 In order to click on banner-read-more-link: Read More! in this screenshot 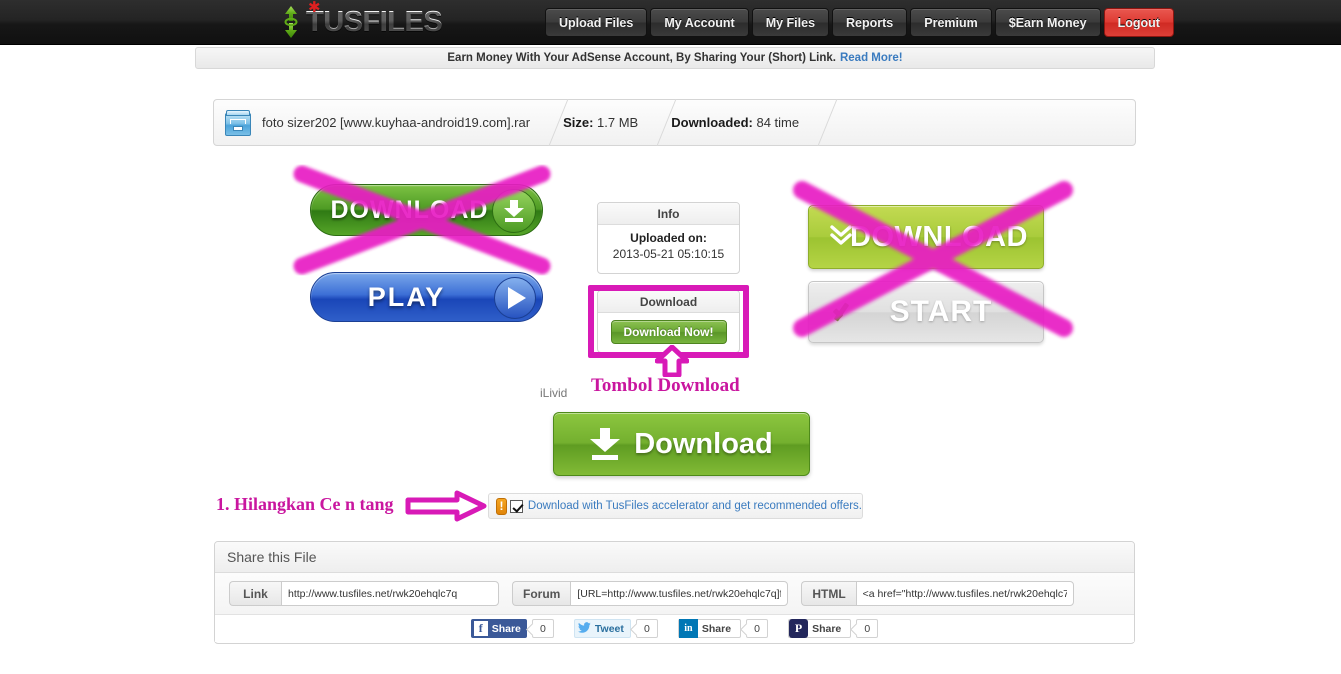, I will do `click(871, 58)`.